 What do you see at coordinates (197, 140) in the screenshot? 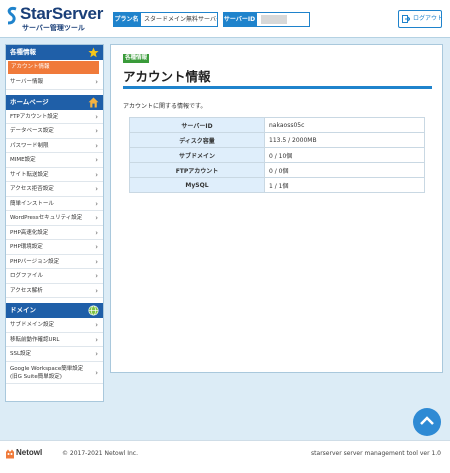
I see `row-label: ディスク容量` at bounding box center [197, 140].